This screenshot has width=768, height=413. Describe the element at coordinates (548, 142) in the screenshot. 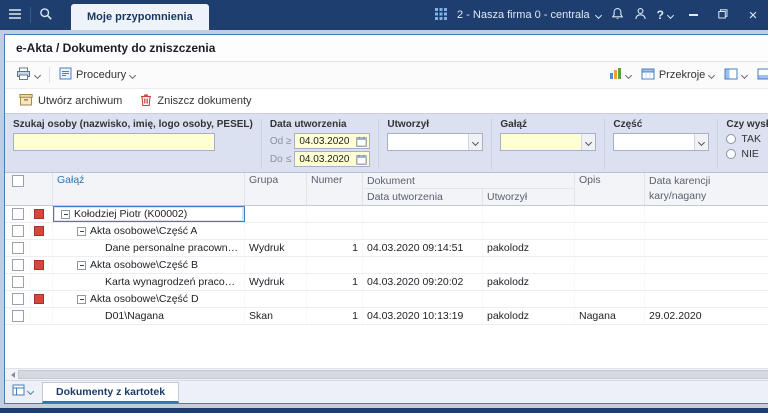

I see `branch-combo` at that location.